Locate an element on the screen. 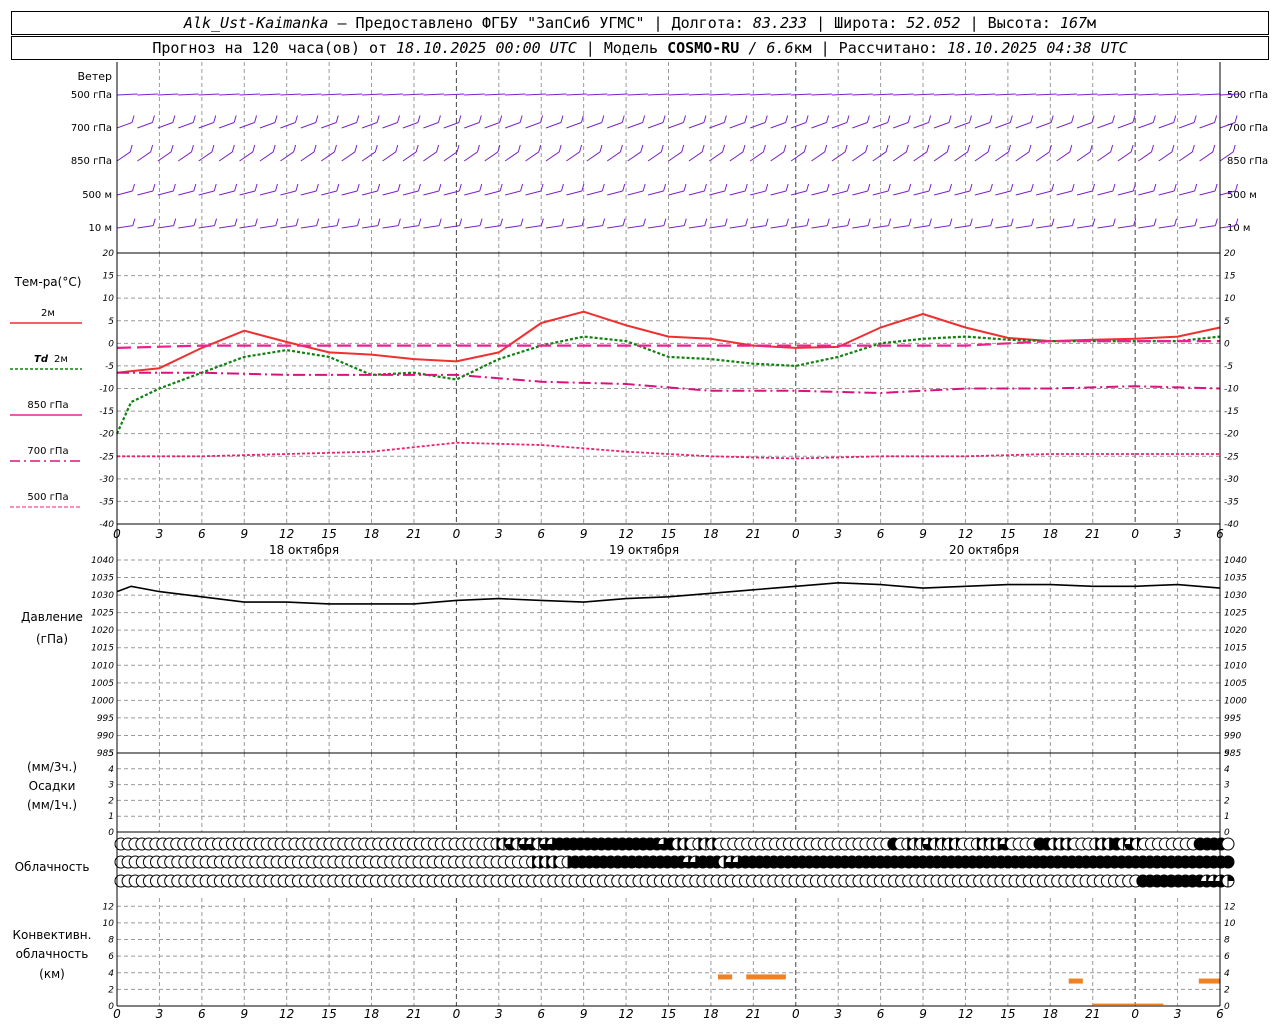 This screenshot has width=1280, height=1024. temp-ytick: 15 is located at coordinates (1230, 277).